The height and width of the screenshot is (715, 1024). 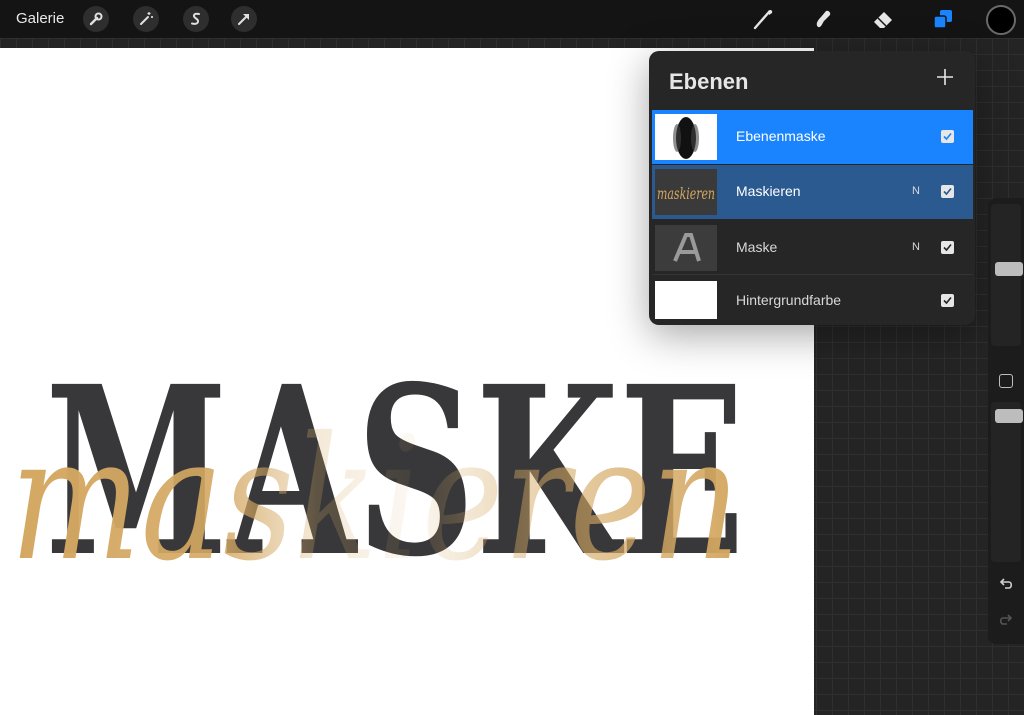 I want to click on color-picker-swatch, so click(x=1001, y=20).